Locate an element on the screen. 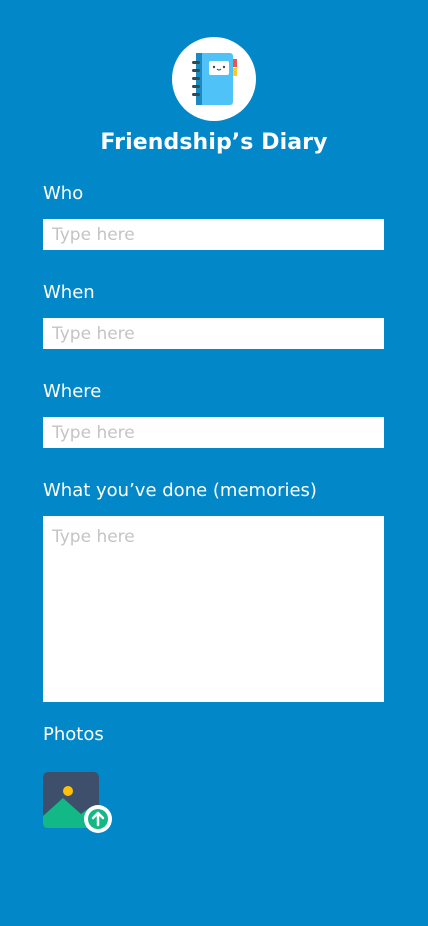  memories-label: What you’ve done (memories) is located at coordinates (180, 490).